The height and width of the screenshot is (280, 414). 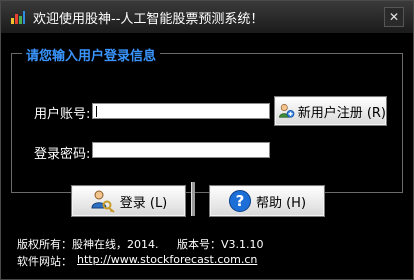 I want to click on register-button: 新用户注册 (R), so click(x=330, y=111).